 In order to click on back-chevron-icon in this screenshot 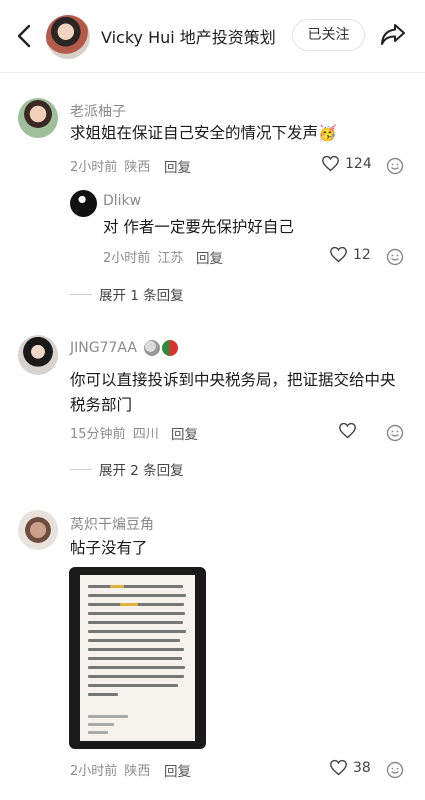, I will do `click(24, 36)`.